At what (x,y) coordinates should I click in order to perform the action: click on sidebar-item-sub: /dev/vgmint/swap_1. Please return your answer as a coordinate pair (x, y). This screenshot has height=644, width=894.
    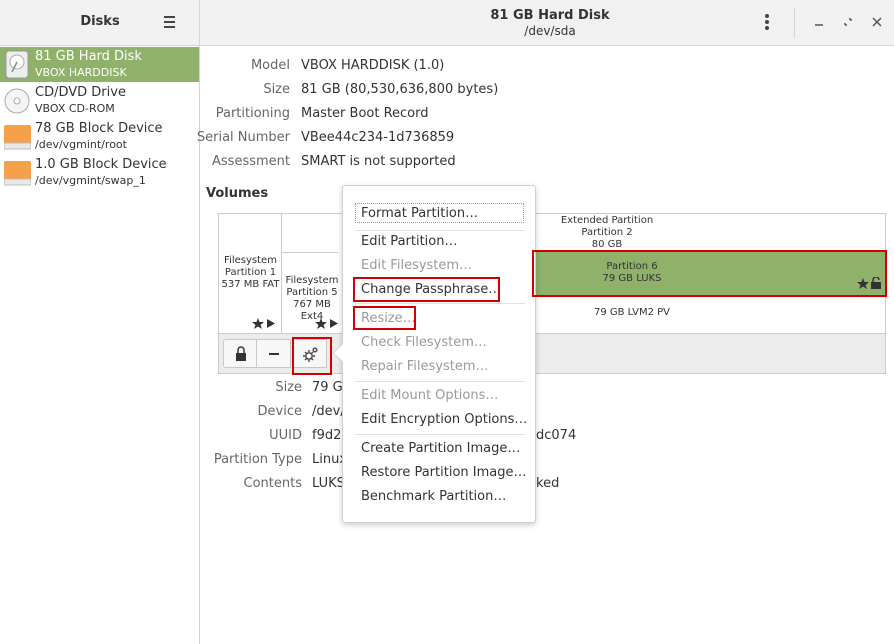
    Looking at the image, I should click on (90, 180).